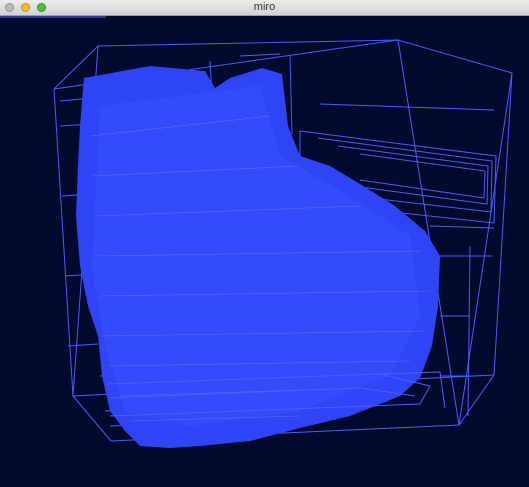 Image resolution: width=529 pixels, height=487 pixels. I want to click on title-bar: miro, so click(264, 8).